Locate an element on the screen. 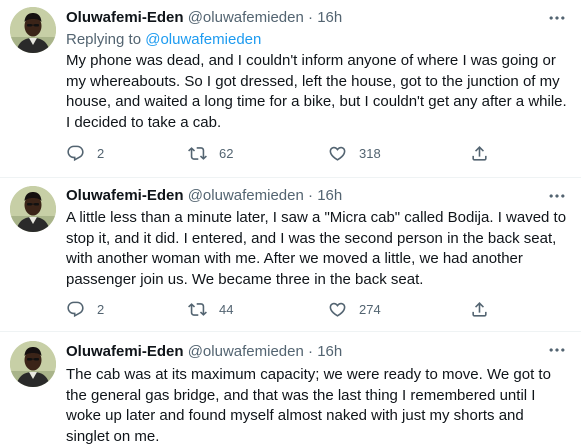 This screenshot has height=448, width=581. tweet-actions: 2 44 274 is located at coordinates (286, 309).